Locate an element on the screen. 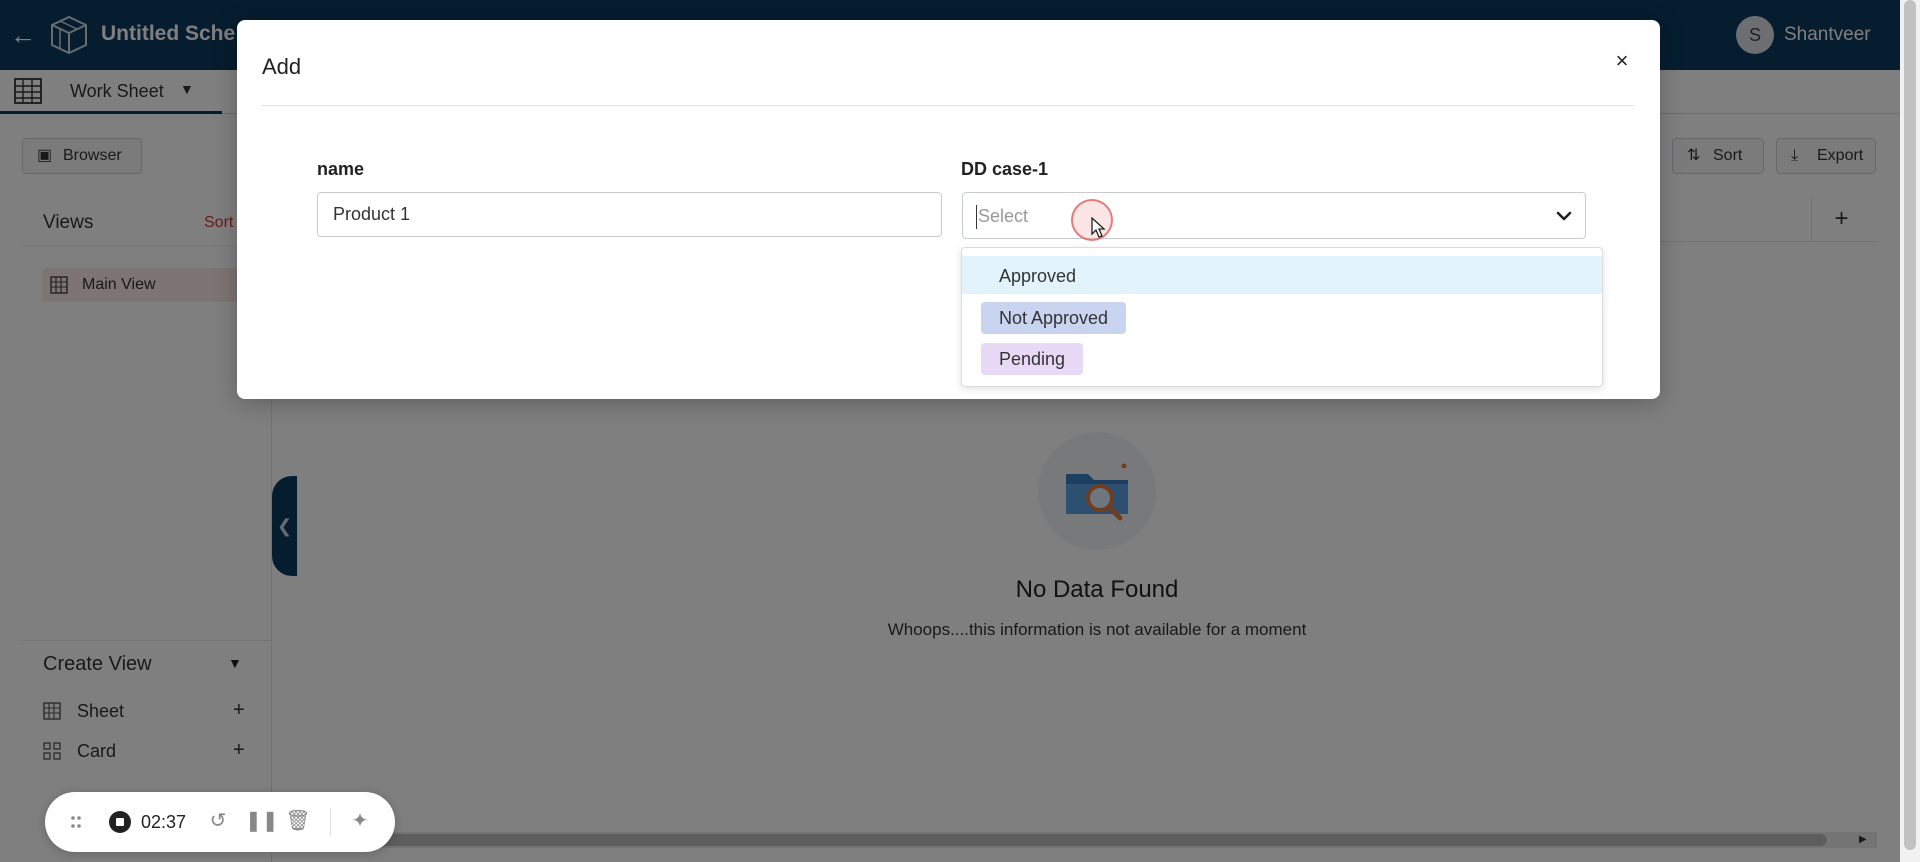 This screenshot has height=862, width=1920. mouse-cursor-icon is located at coordinates (1098, 227).